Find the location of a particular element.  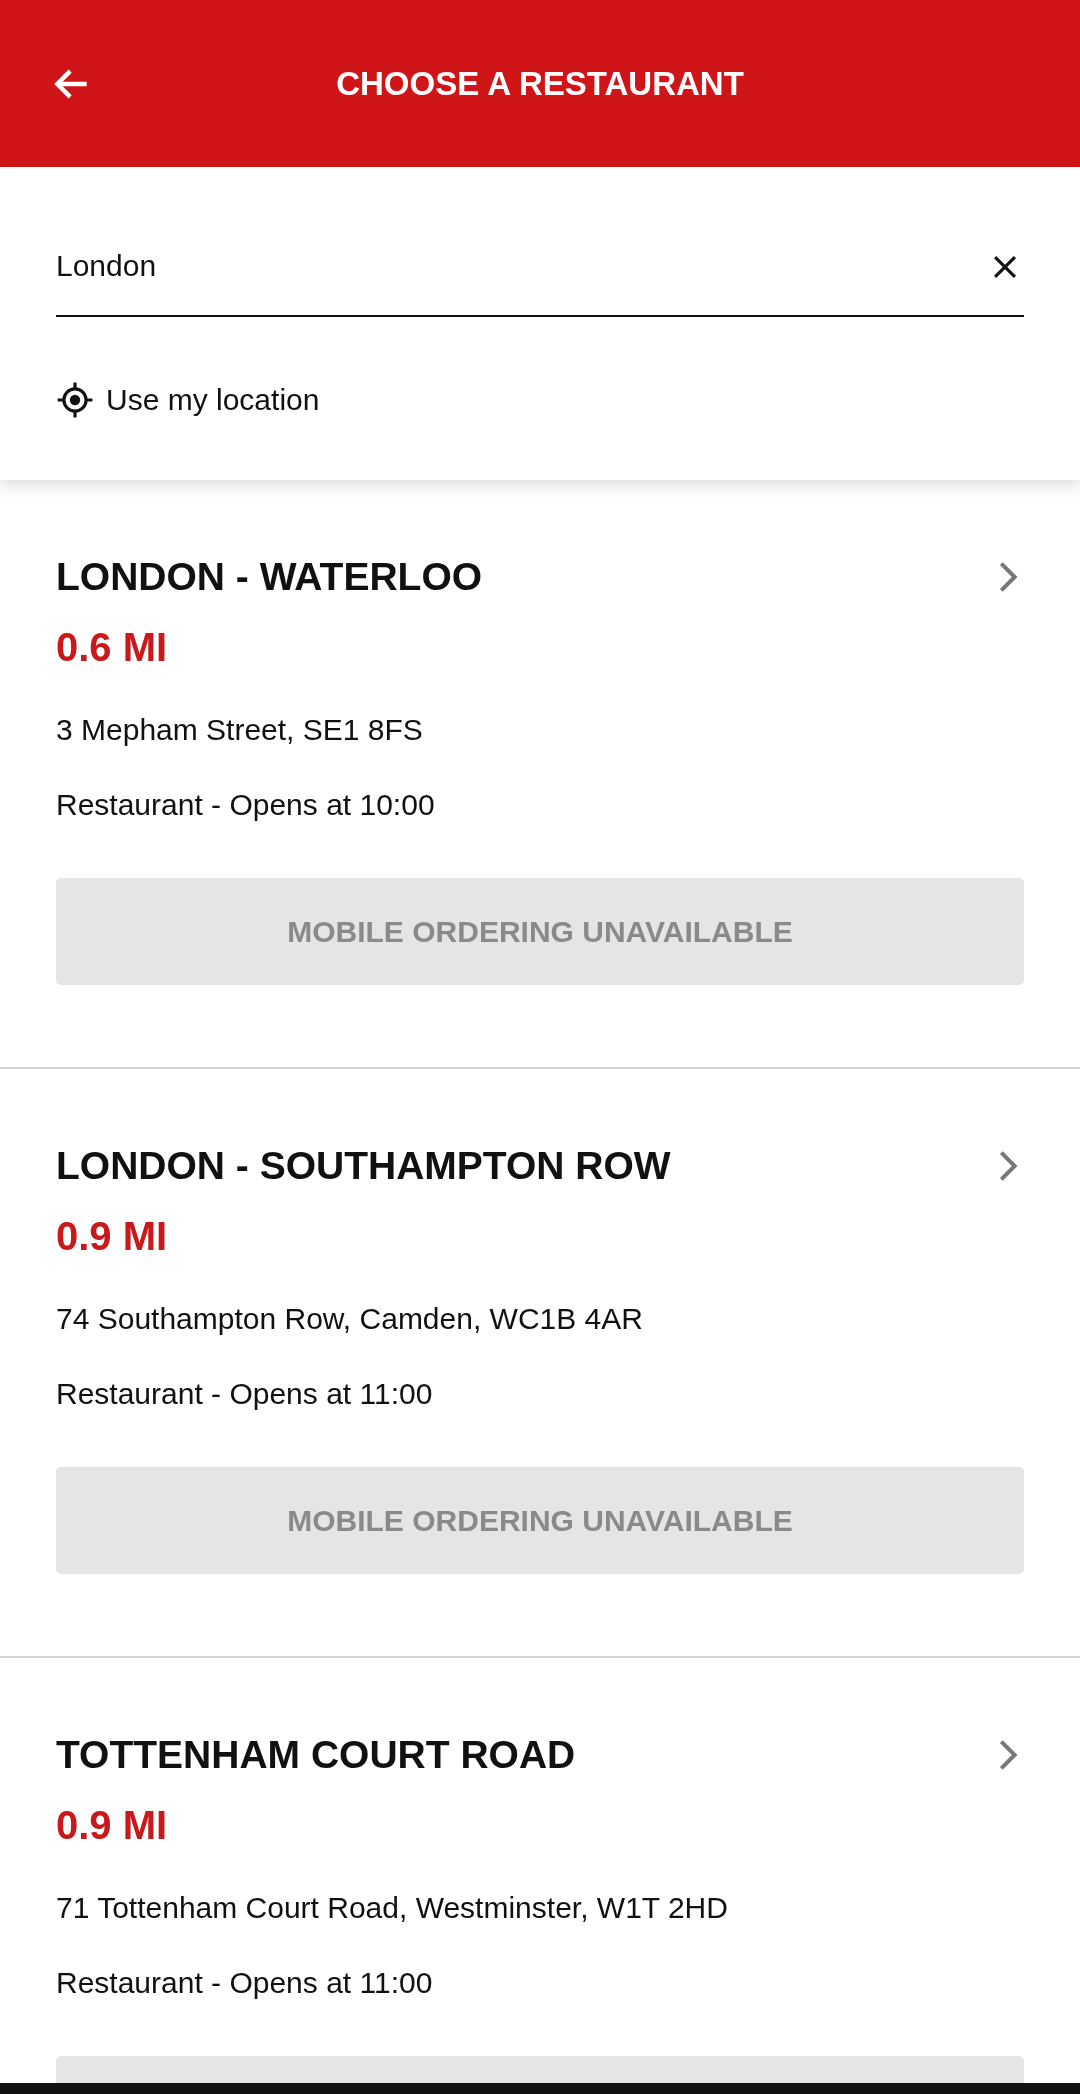

restaurant-name: TOTTENHAM COURT ROAD is located at coordinates (316, 1755).